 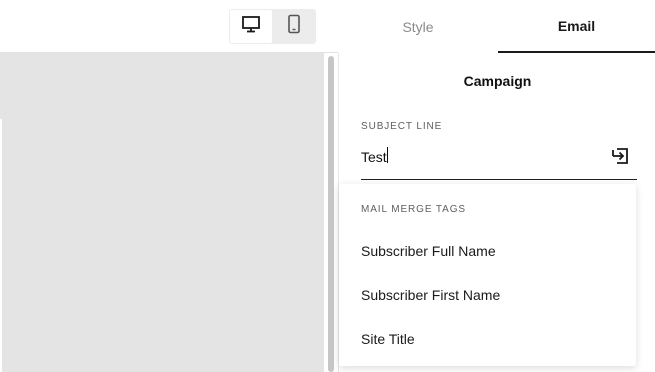 I want to click on device-preview-toggle, so click(x=272, y=26).